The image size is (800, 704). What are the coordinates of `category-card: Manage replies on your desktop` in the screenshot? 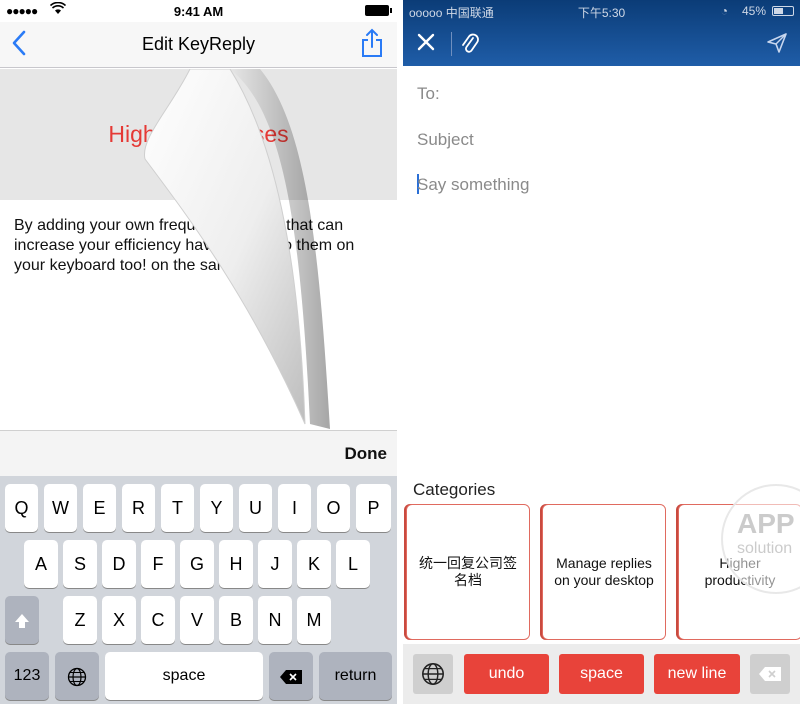 It's located at (604, 572).